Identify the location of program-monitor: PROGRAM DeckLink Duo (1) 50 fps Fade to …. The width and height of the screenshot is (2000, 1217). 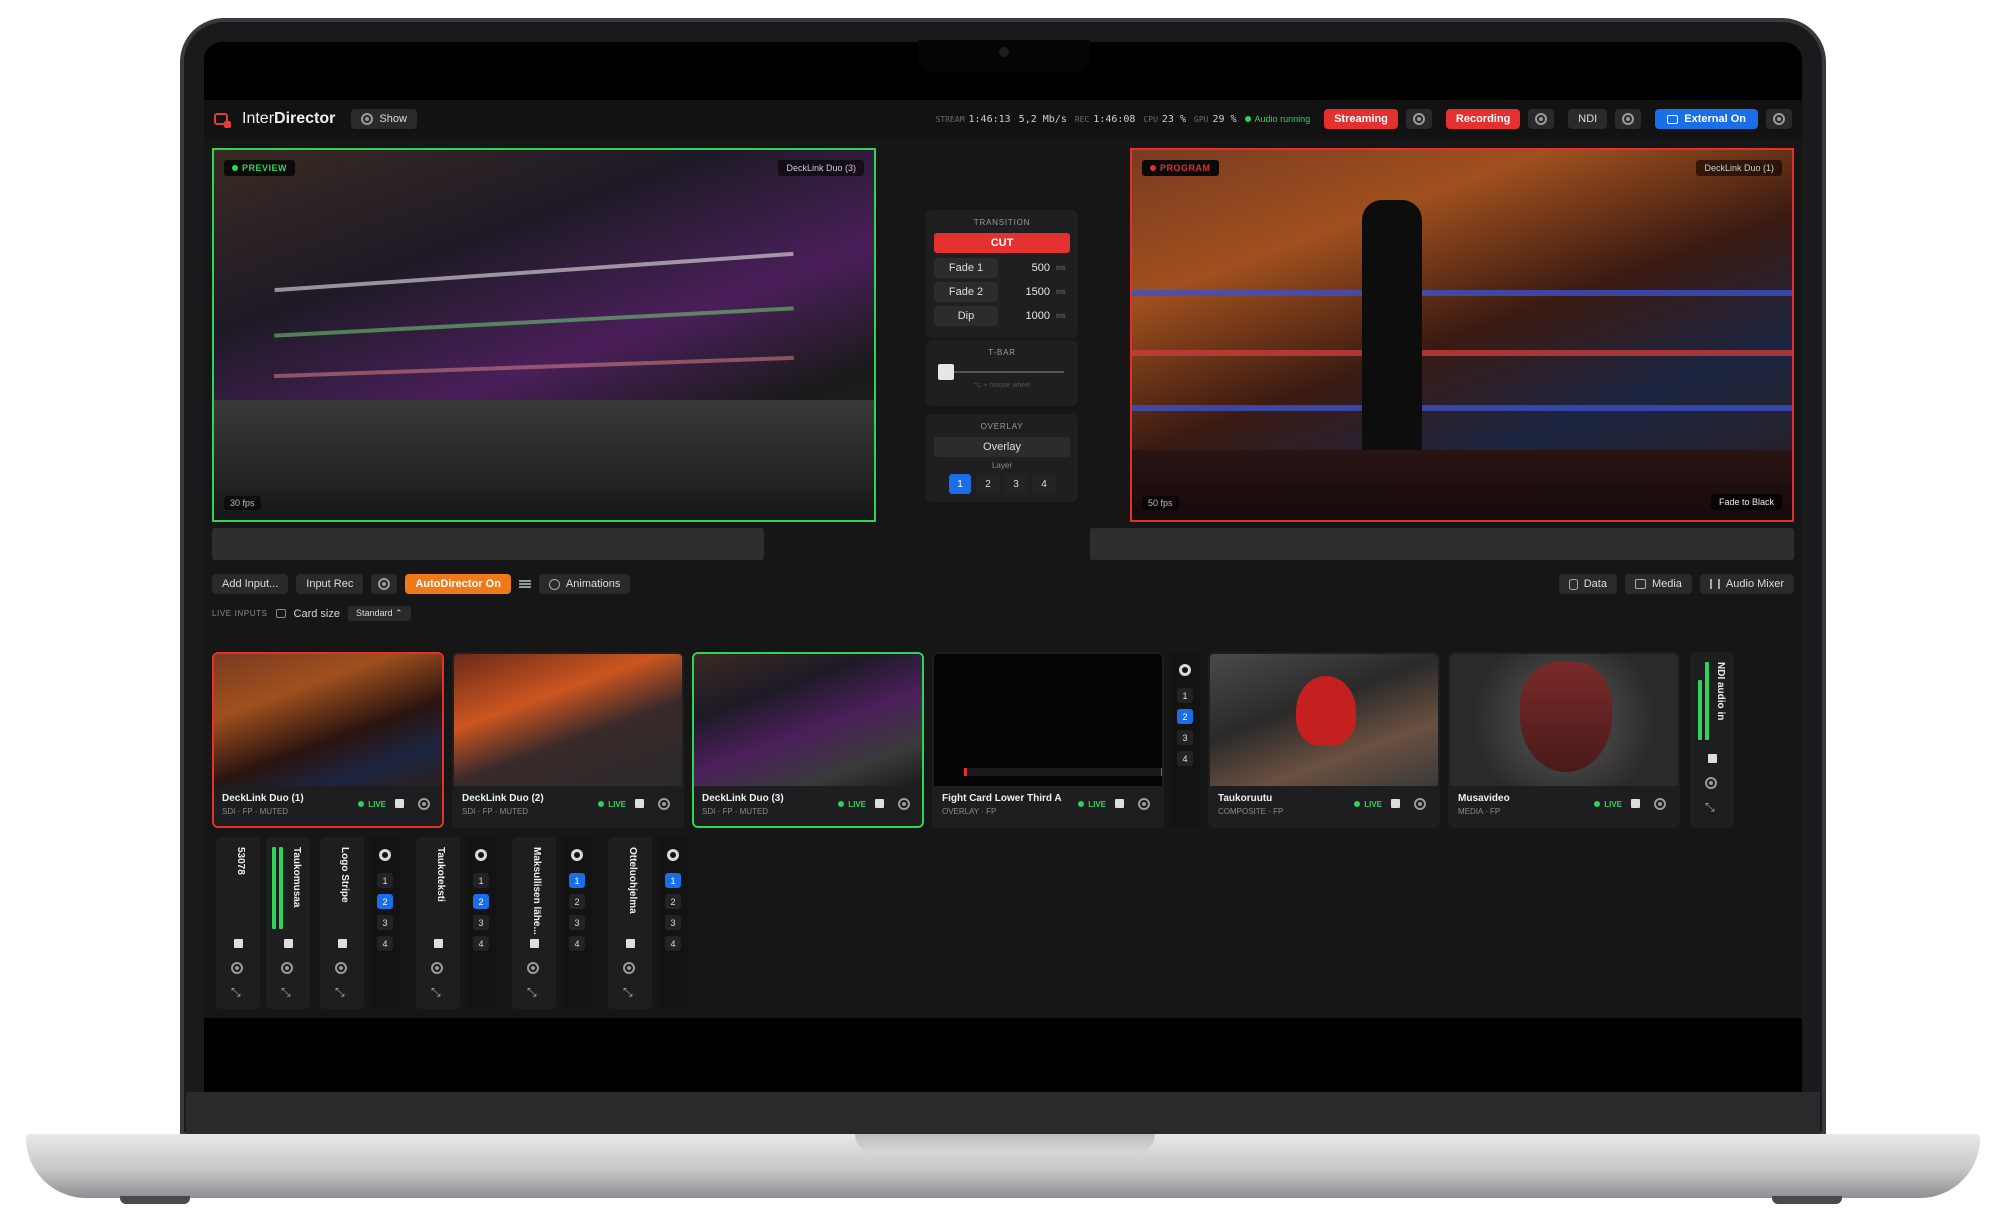
(1462, 335).